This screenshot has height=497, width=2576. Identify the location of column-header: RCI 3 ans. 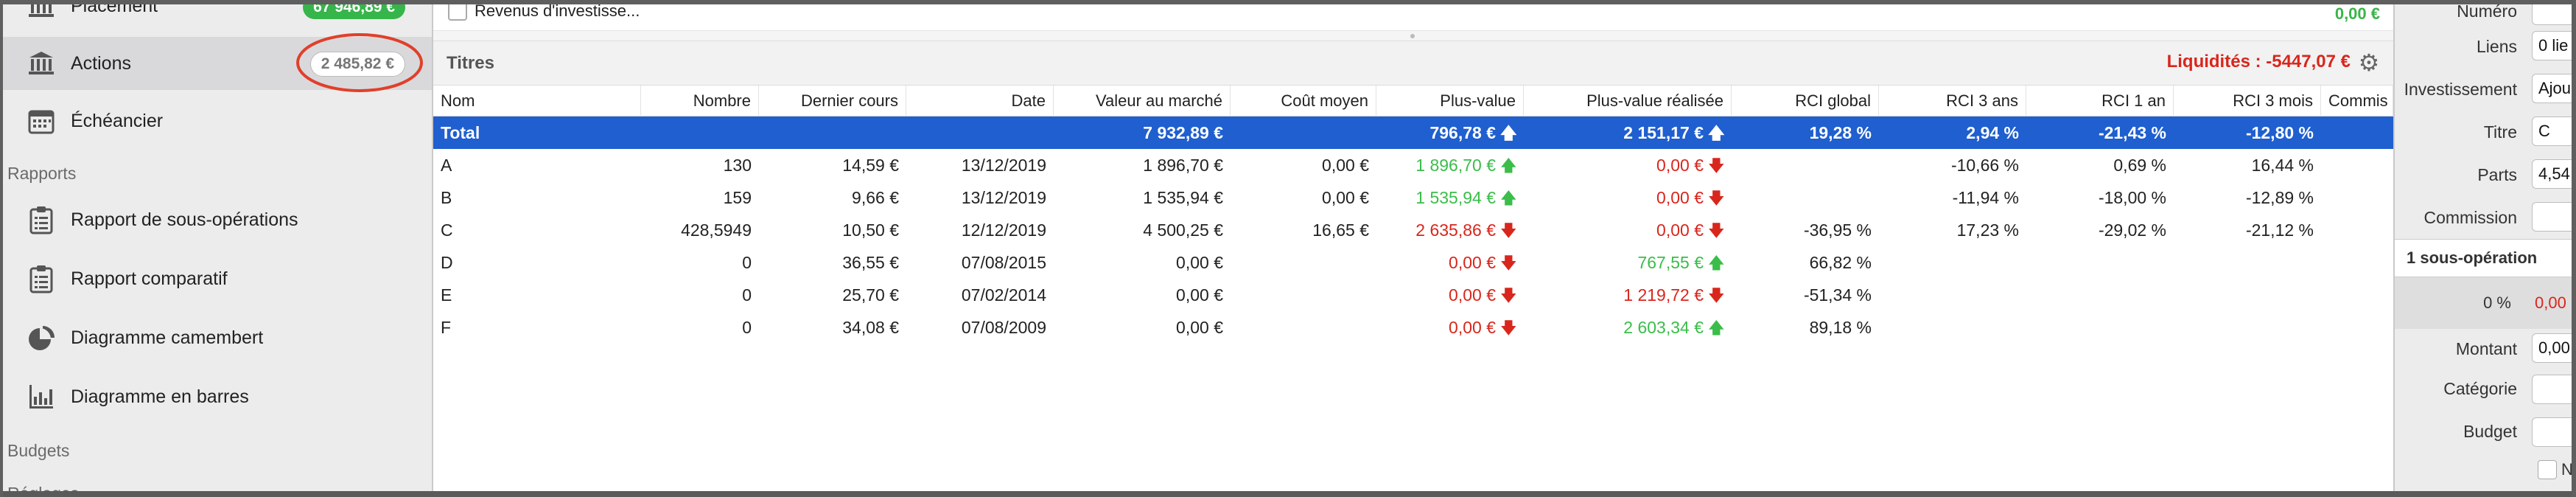
(1953, 101).